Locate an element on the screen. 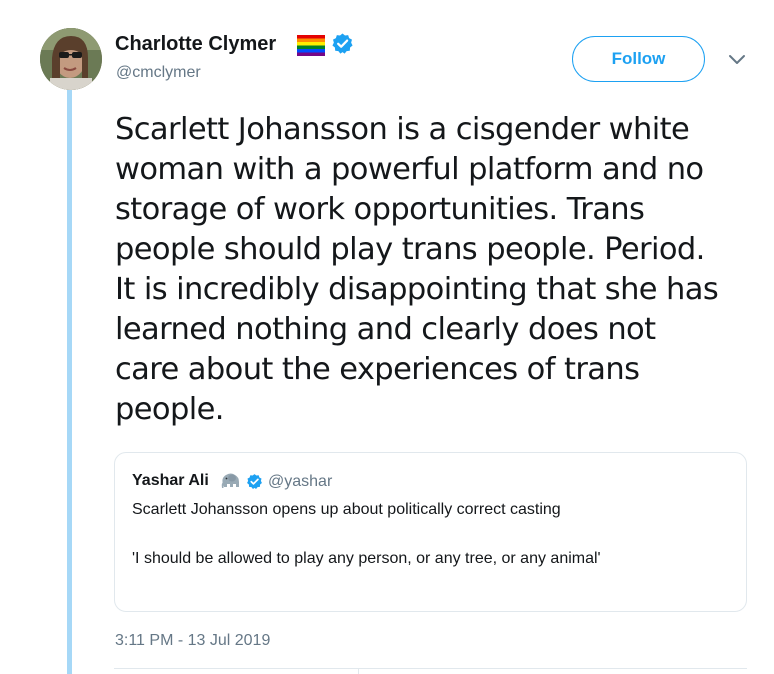 The width and height of the screenshot is (774, 674). avatar is located at coordinates (71, 59).